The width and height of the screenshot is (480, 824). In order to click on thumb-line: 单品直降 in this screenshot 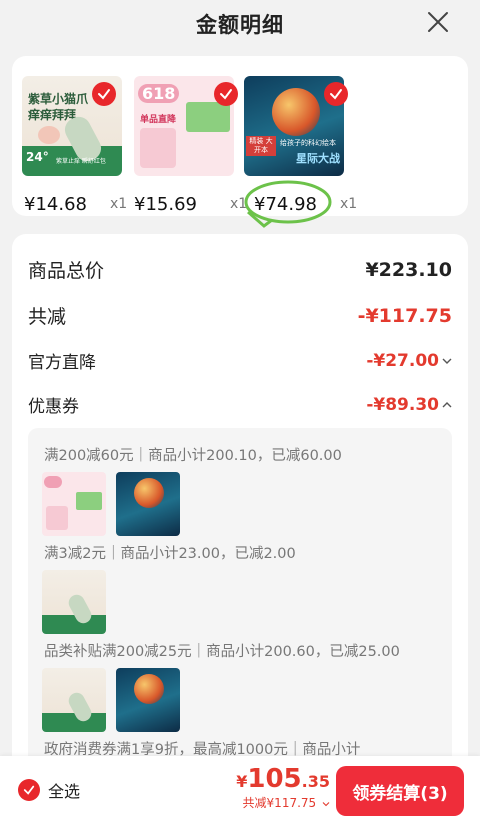, I will do `click(158, 120)`.